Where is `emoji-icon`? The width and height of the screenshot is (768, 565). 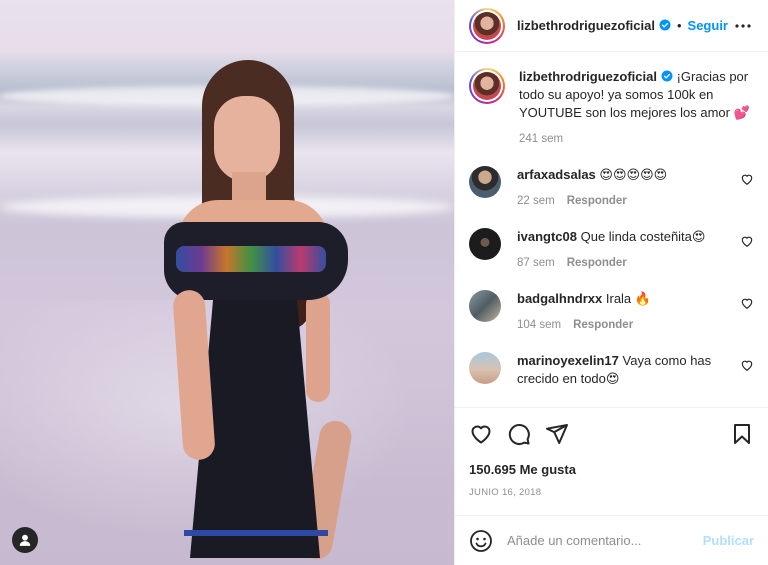 emoji-icon is located at coordinates (481, 541).